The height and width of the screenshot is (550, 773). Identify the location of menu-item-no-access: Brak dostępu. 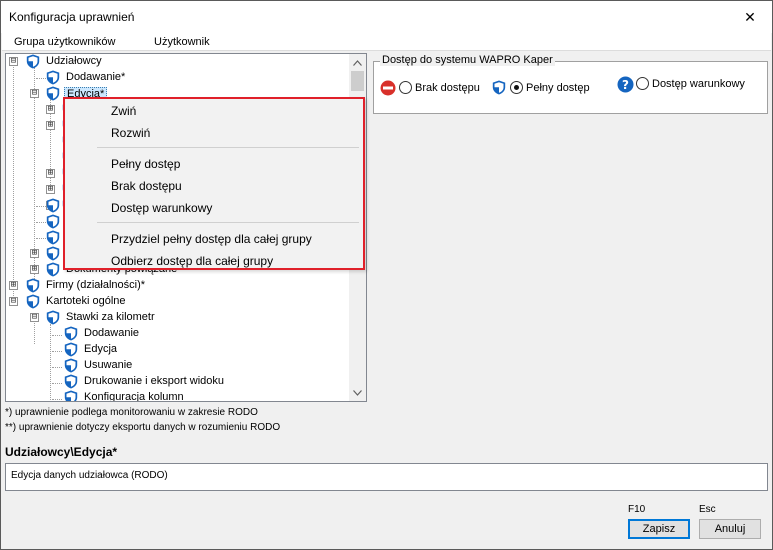
(214, 186).